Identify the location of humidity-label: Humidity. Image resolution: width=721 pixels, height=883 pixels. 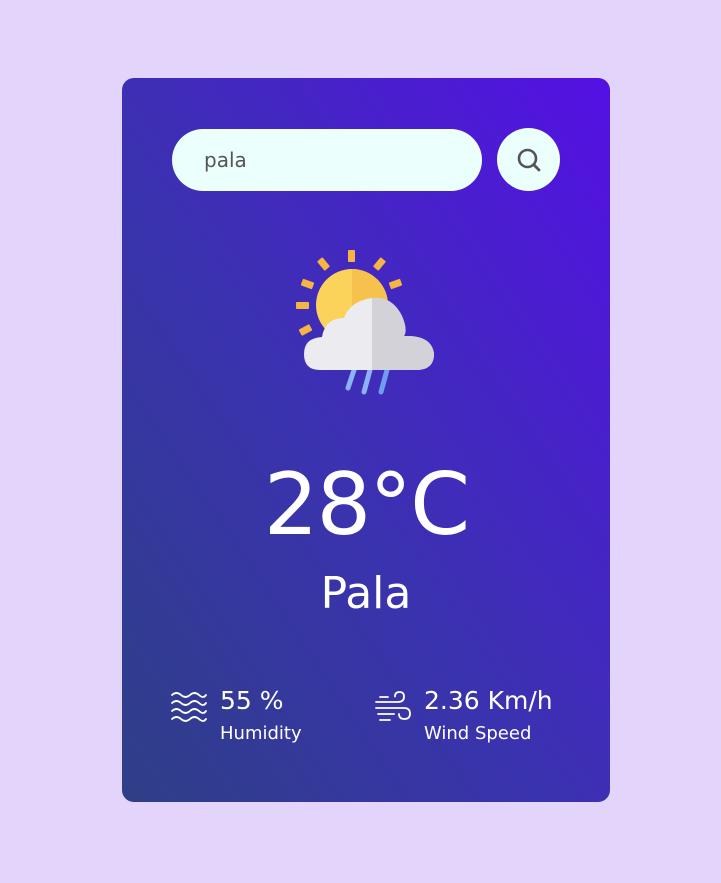
(261, 733).